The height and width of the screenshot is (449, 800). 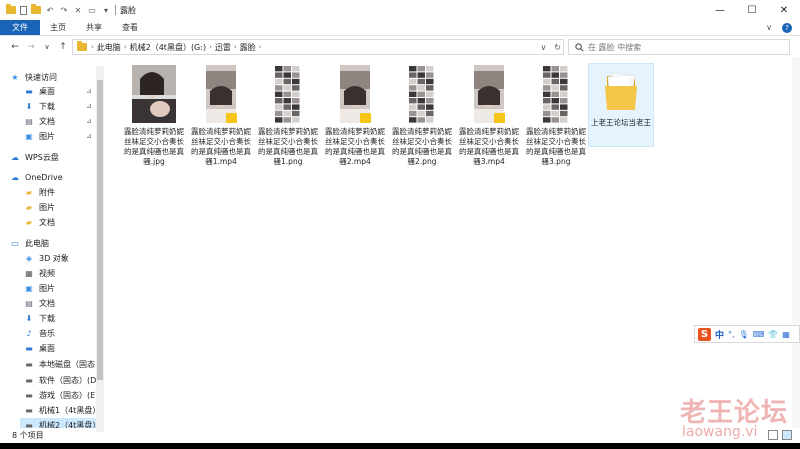 What do you see at coordinates (58, 136) in the screenshot?
I see `sidebar-item: ▣ 图片 ⊿` at bounding box center [58, 136].